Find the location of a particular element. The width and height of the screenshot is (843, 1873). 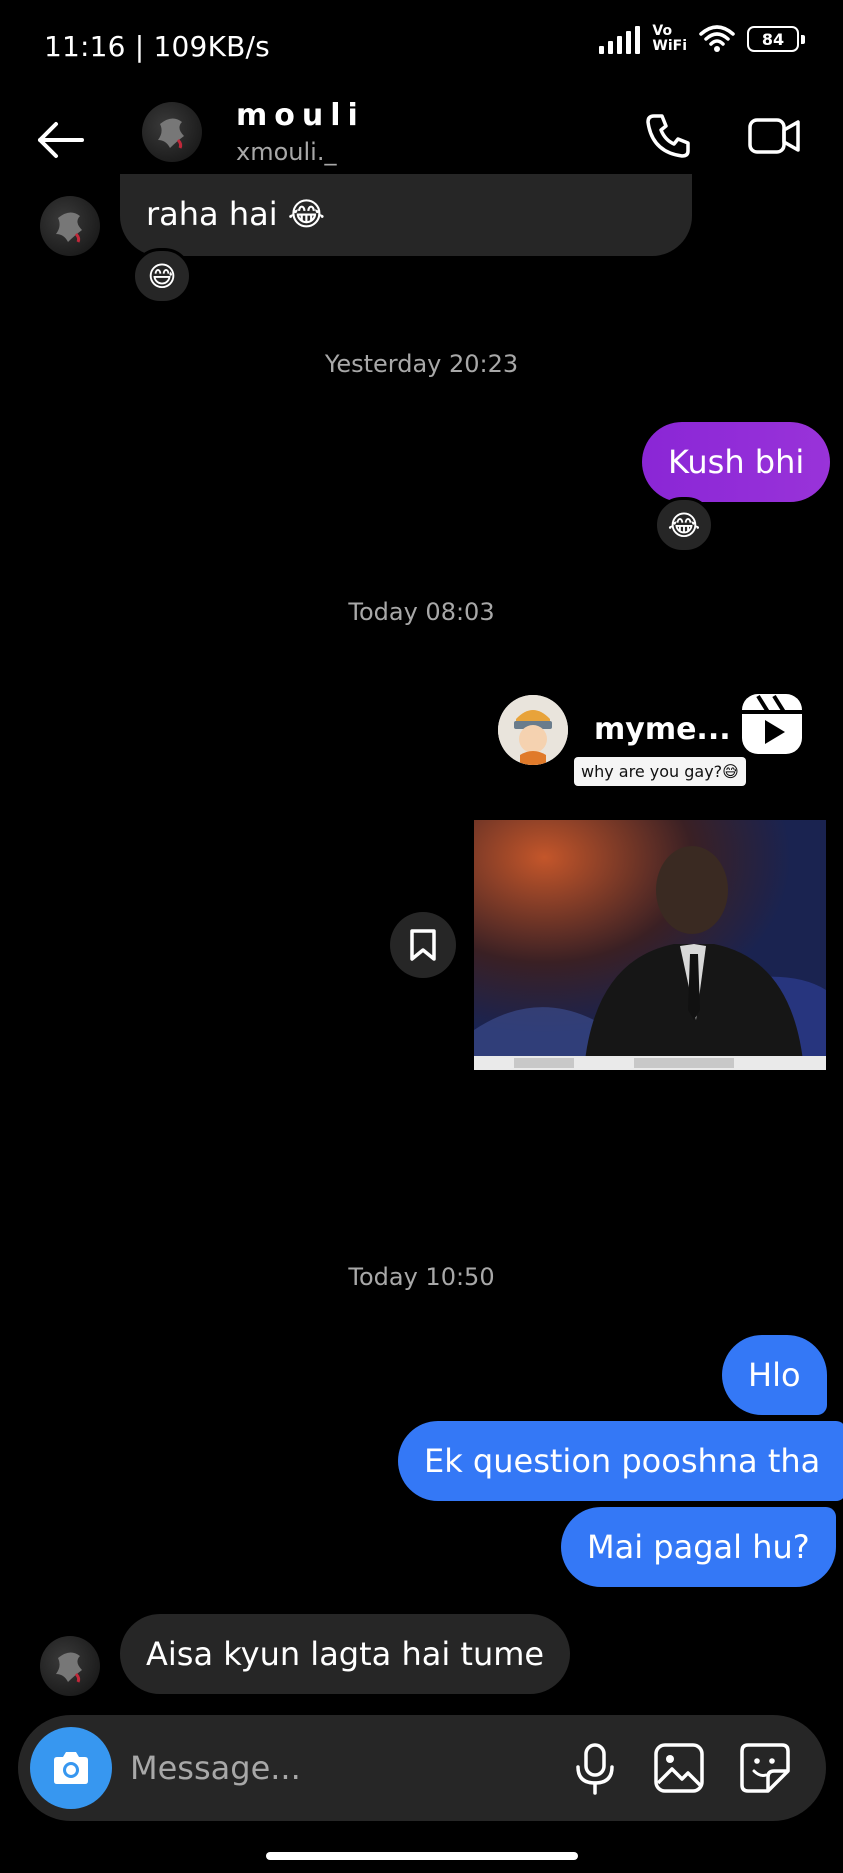

reel-caption: why are you gay?😅 is located at coordinates (660, 771).